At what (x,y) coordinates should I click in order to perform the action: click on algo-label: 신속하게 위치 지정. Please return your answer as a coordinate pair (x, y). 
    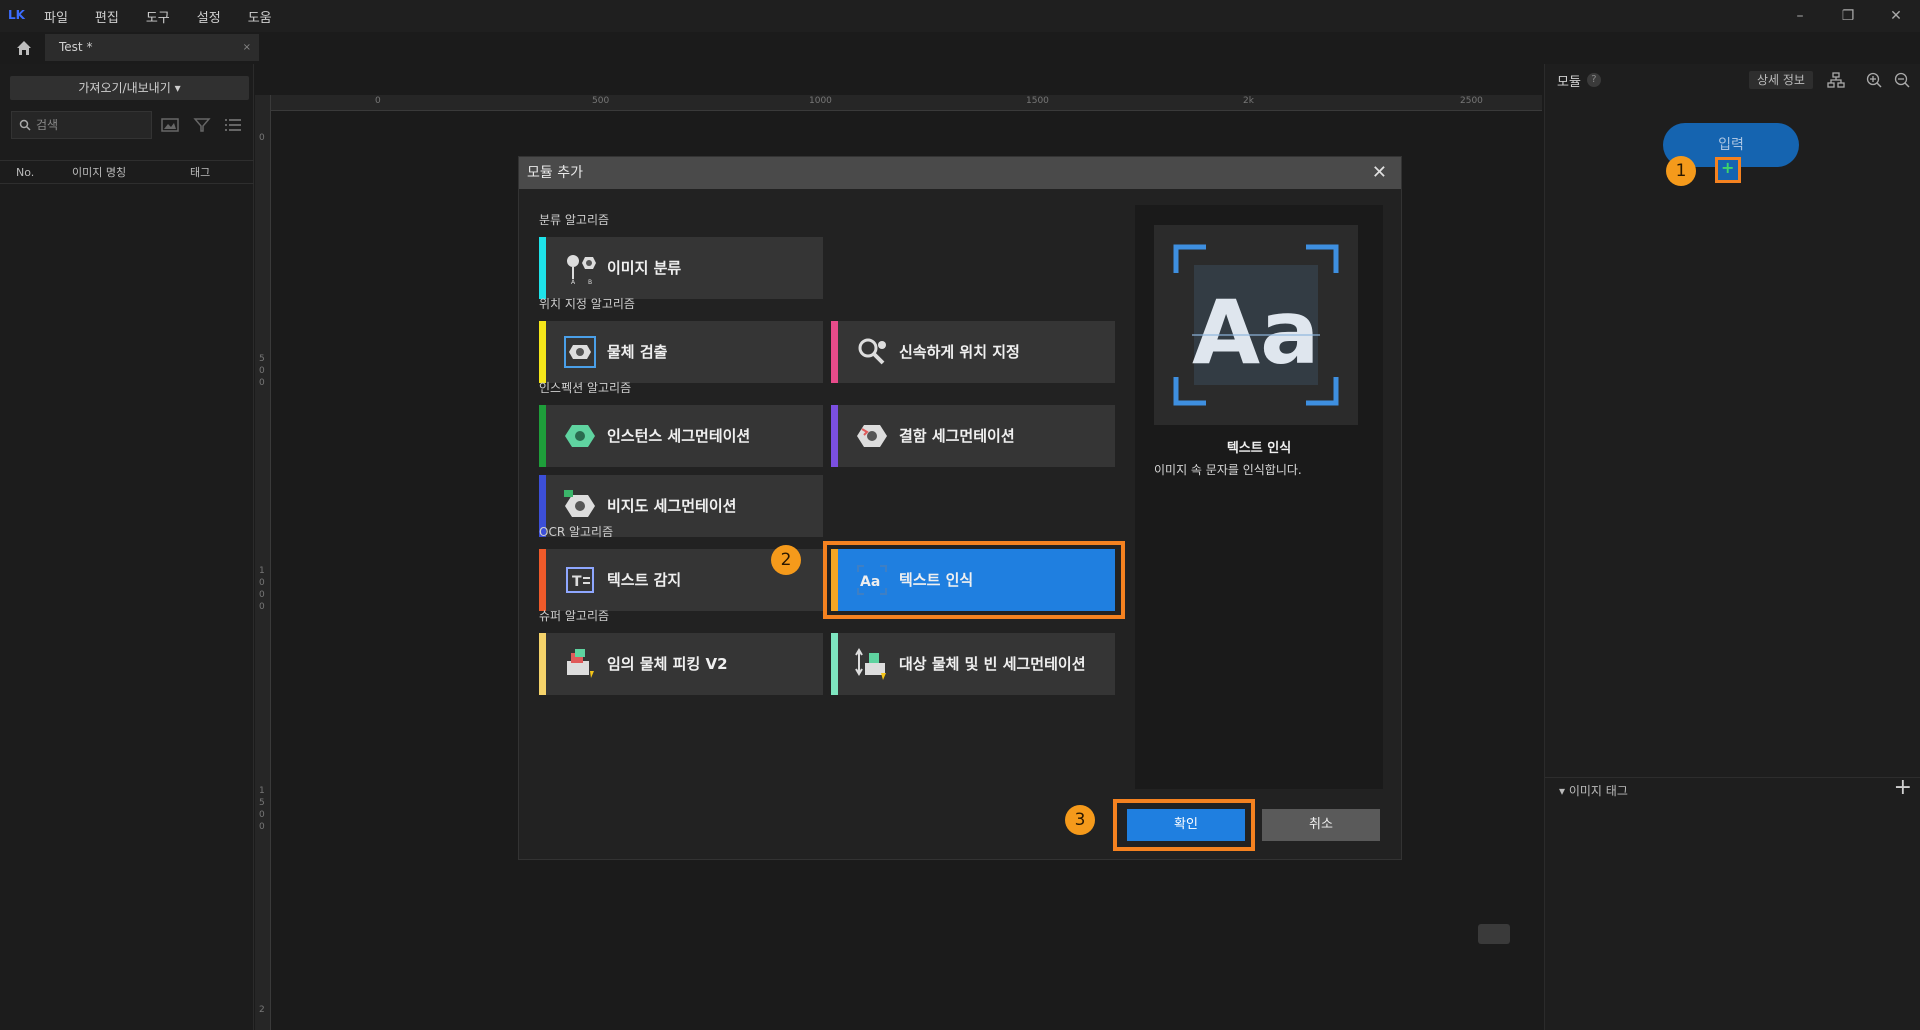
    Looking at the image, I should click on (959, 352).